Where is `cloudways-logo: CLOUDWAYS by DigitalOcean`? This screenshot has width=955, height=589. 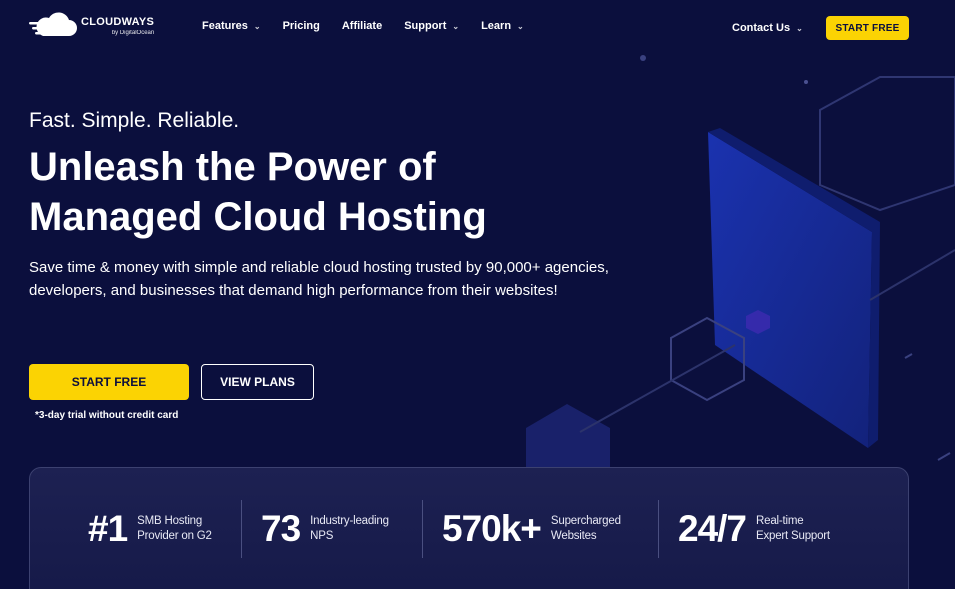 cloudways-logo: CLOUDWAYS by DigitalOcean is located at coordinates (91, 26).